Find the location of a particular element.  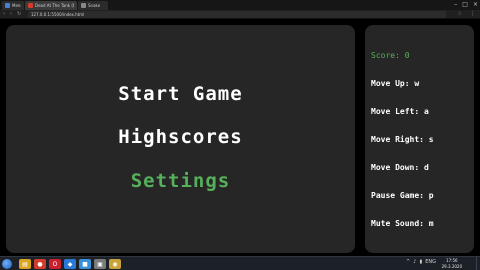

url-field: 127.0.0.1:5500/index.html is located at coordinates (237, 14).